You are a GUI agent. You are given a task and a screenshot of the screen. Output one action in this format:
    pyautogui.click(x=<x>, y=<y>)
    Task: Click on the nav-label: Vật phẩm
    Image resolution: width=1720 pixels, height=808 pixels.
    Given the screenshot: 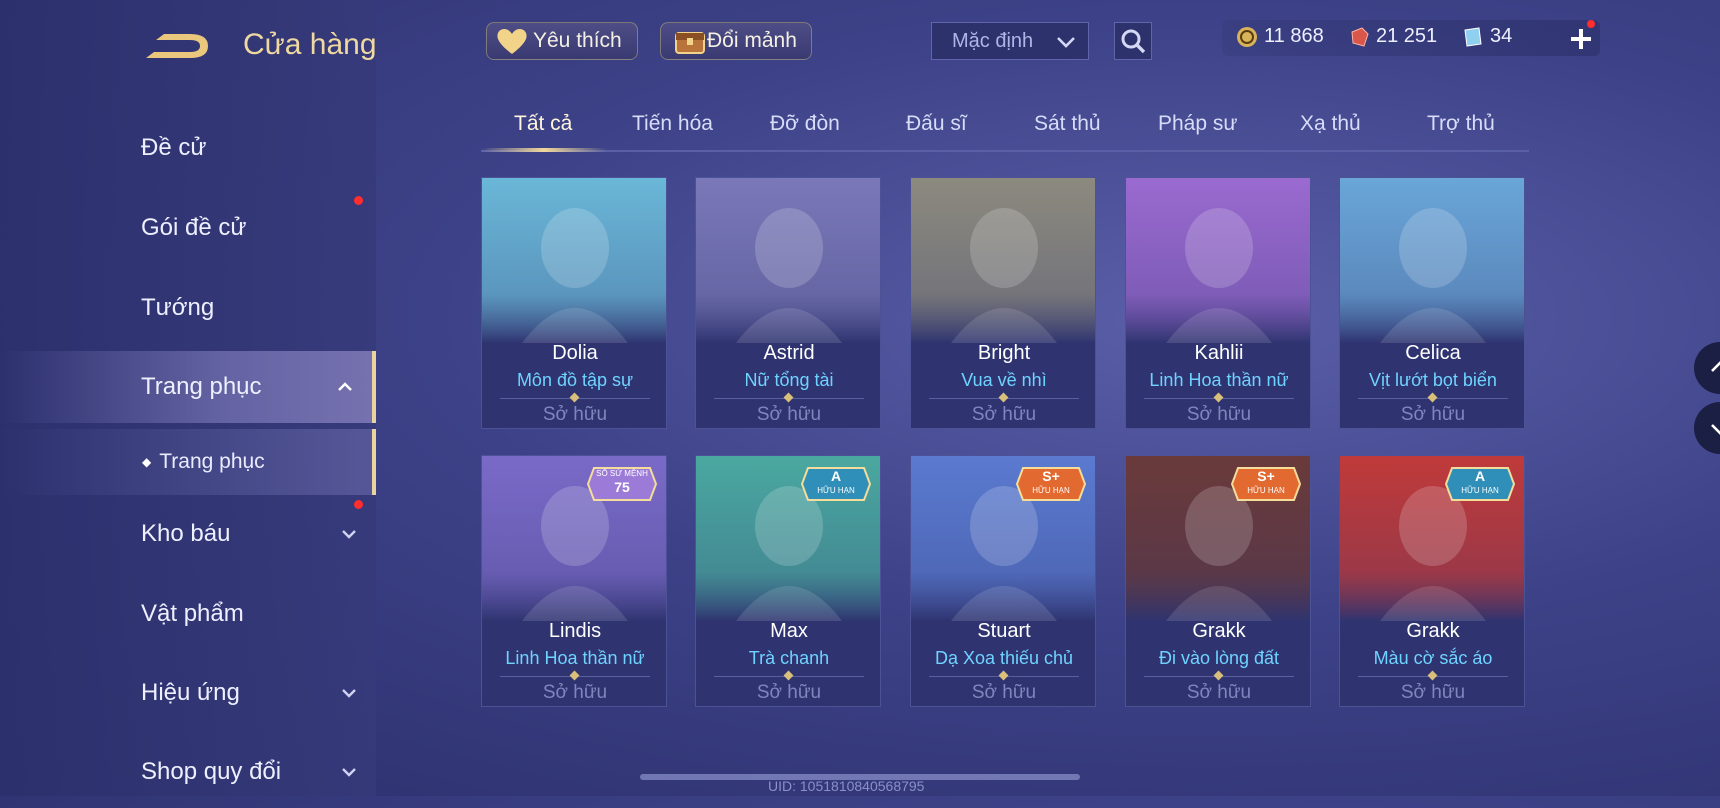 What is the action you would take?
    pyautogui.click(x=192, y=613)
    